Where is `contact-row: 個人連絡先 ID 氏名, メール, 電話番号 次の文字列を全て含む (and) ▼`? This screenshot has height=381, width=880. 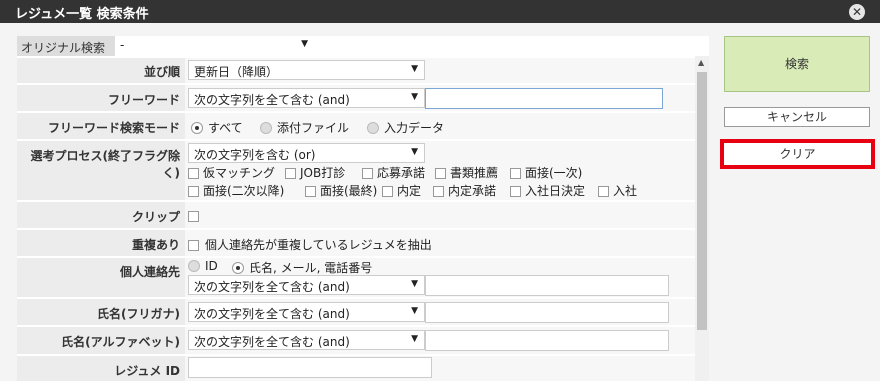 contact-row: 個人連絡先 ID 氏名, メール, 電話番号 次の文字列を全て含む (and) ▼ is located at coordinates (356, 278).